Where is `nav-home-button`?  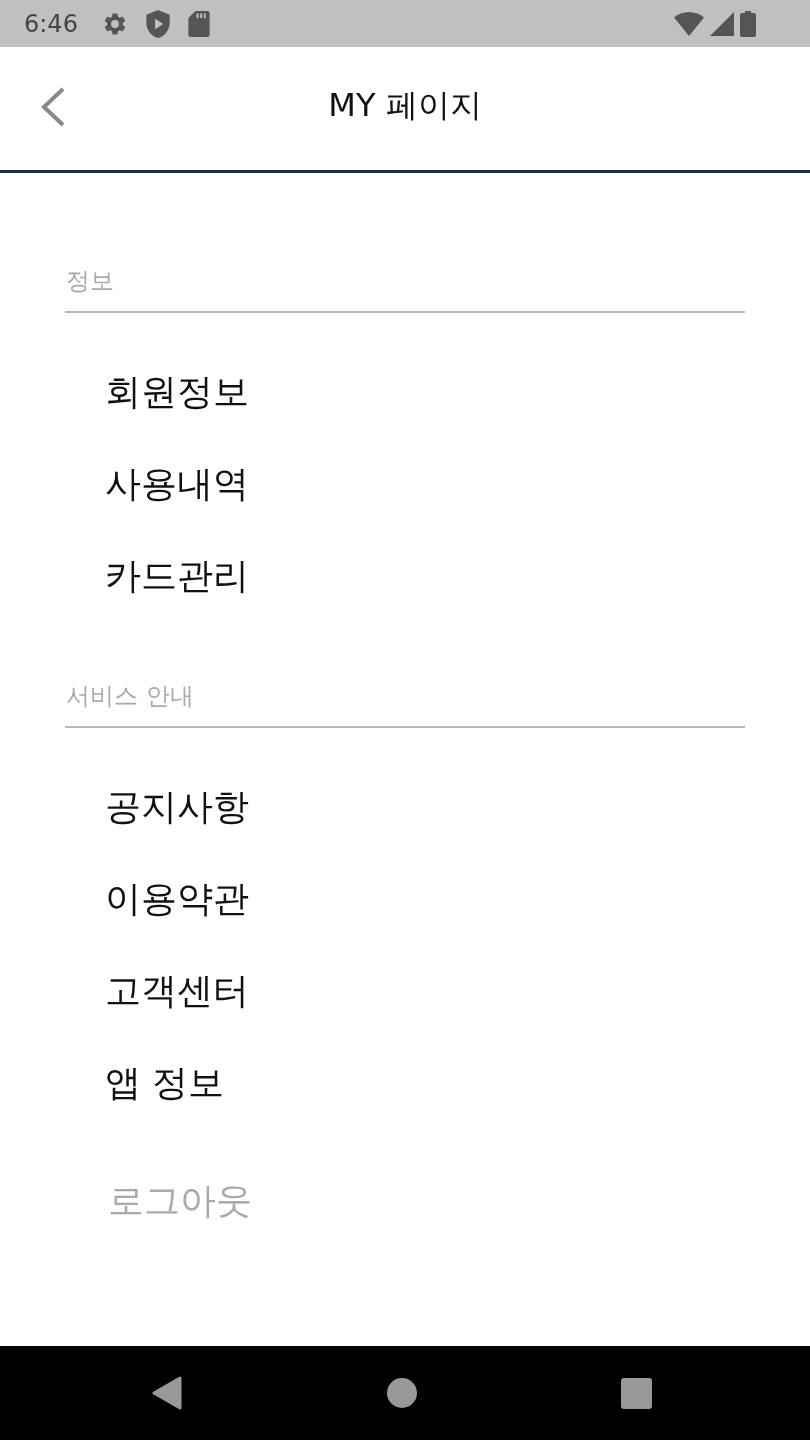 nav-home-button is located at coordinates (401, 1393).